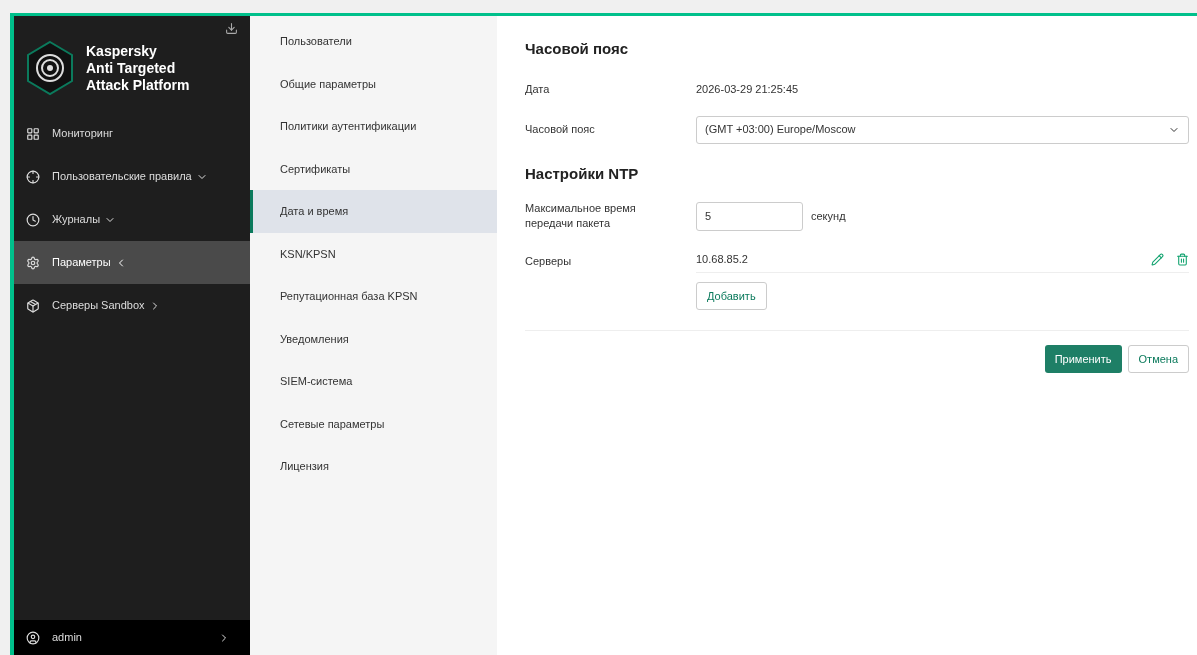 This screenshot has height=655, width=1197. I want to click on gear-icon, so click(33, 262).